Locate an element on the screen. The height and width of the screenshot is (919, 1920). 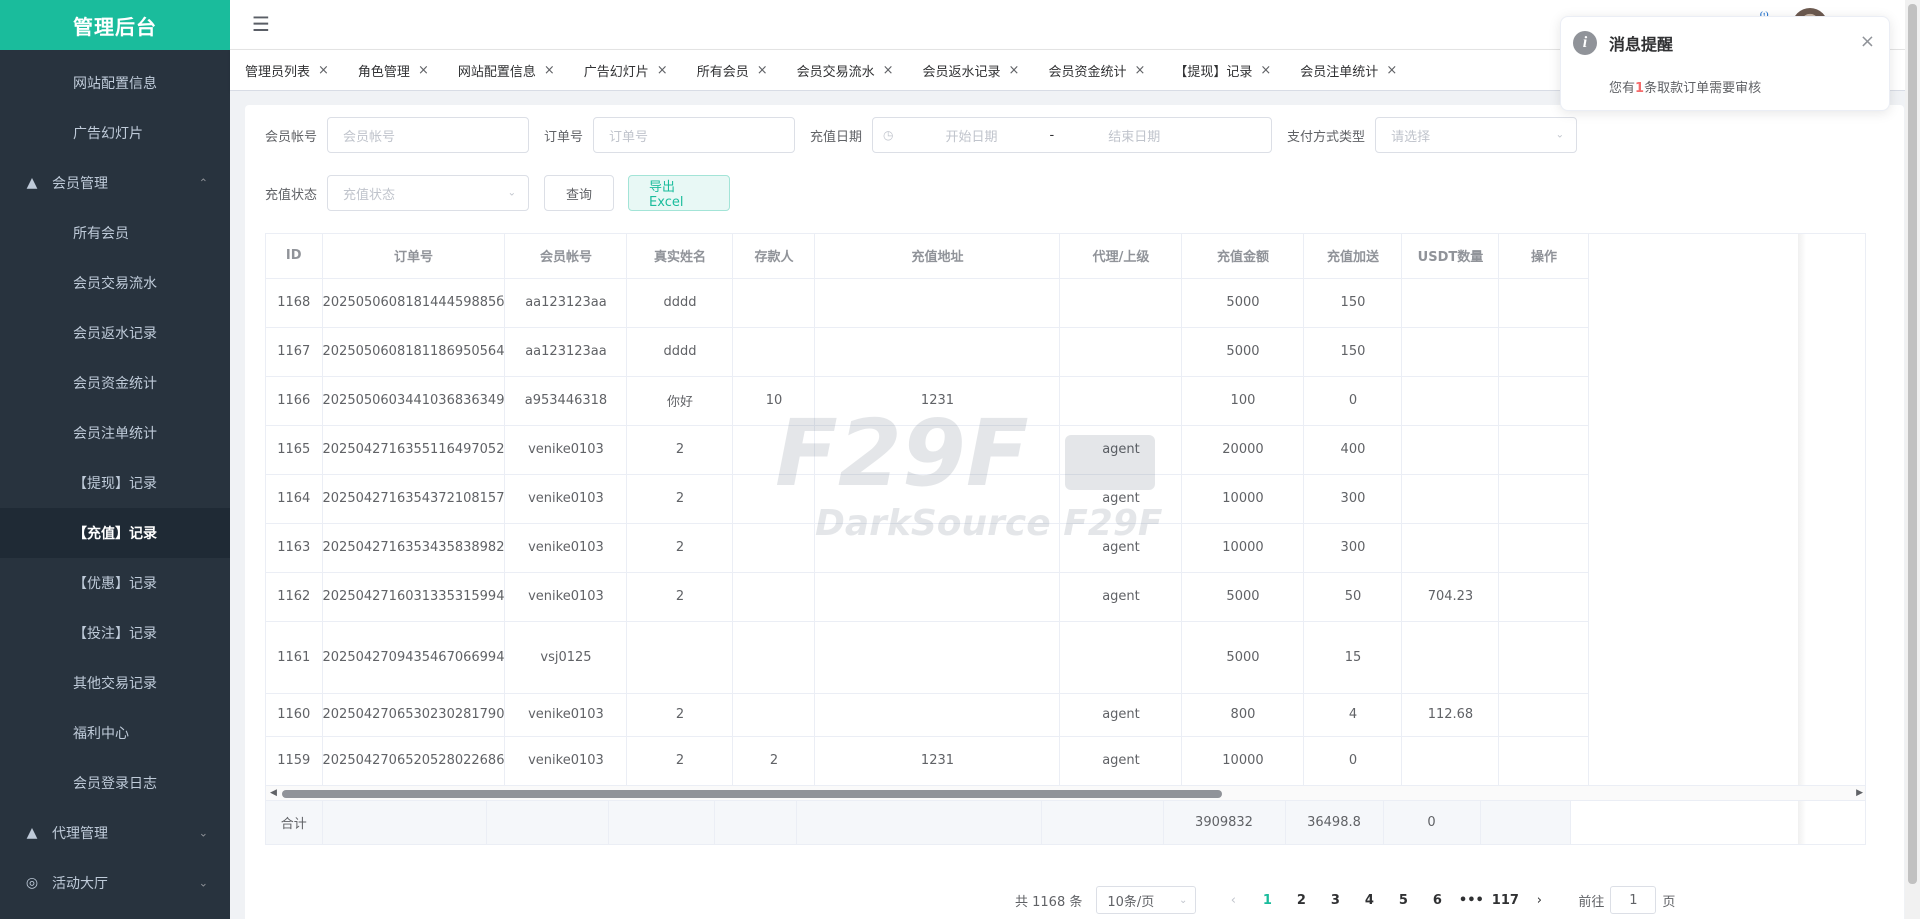
tab-2: 网站配置信息 × is located at coordinates (506, 70).